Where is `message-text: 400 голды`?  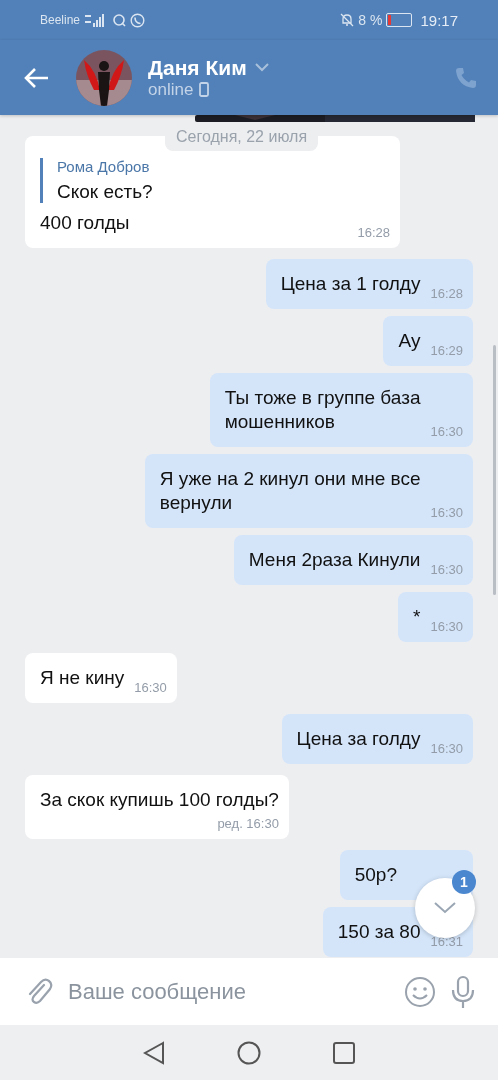
message-text: 400 голды is located at coordinates (85, 223).